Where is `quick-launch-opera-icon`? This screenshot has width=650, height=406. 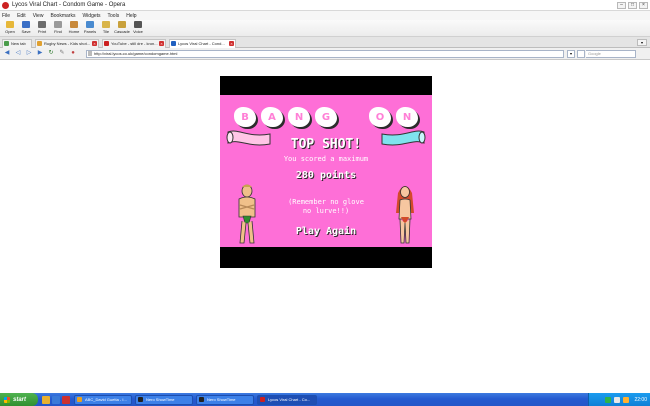
quick-launch-opera-icon is located at coordinates (66, 399).